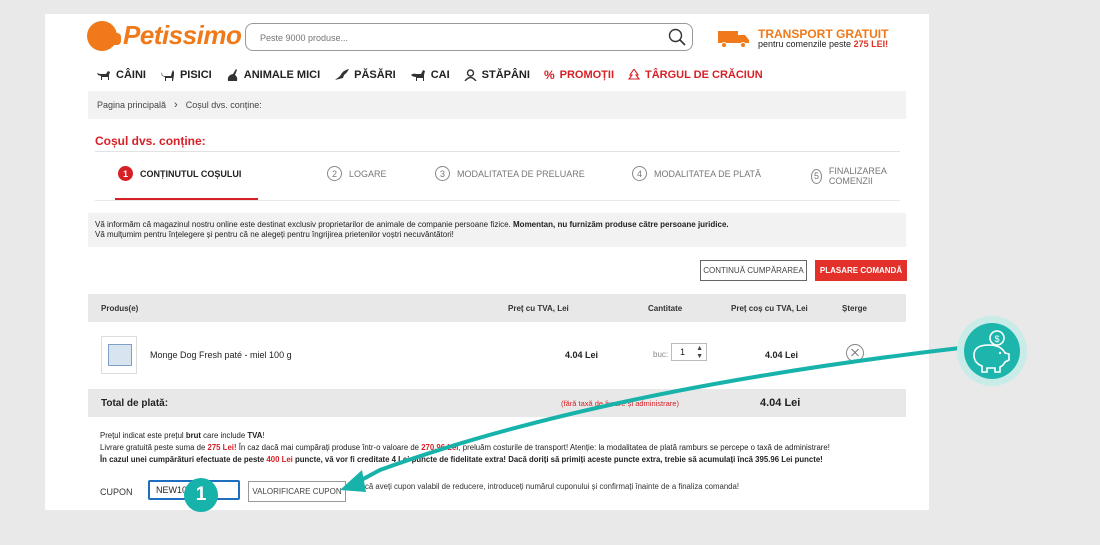 This screenshot has width=1100, height=545. I want to click on nav-item-promotii: % PROMOȚII, so click(579, 75).